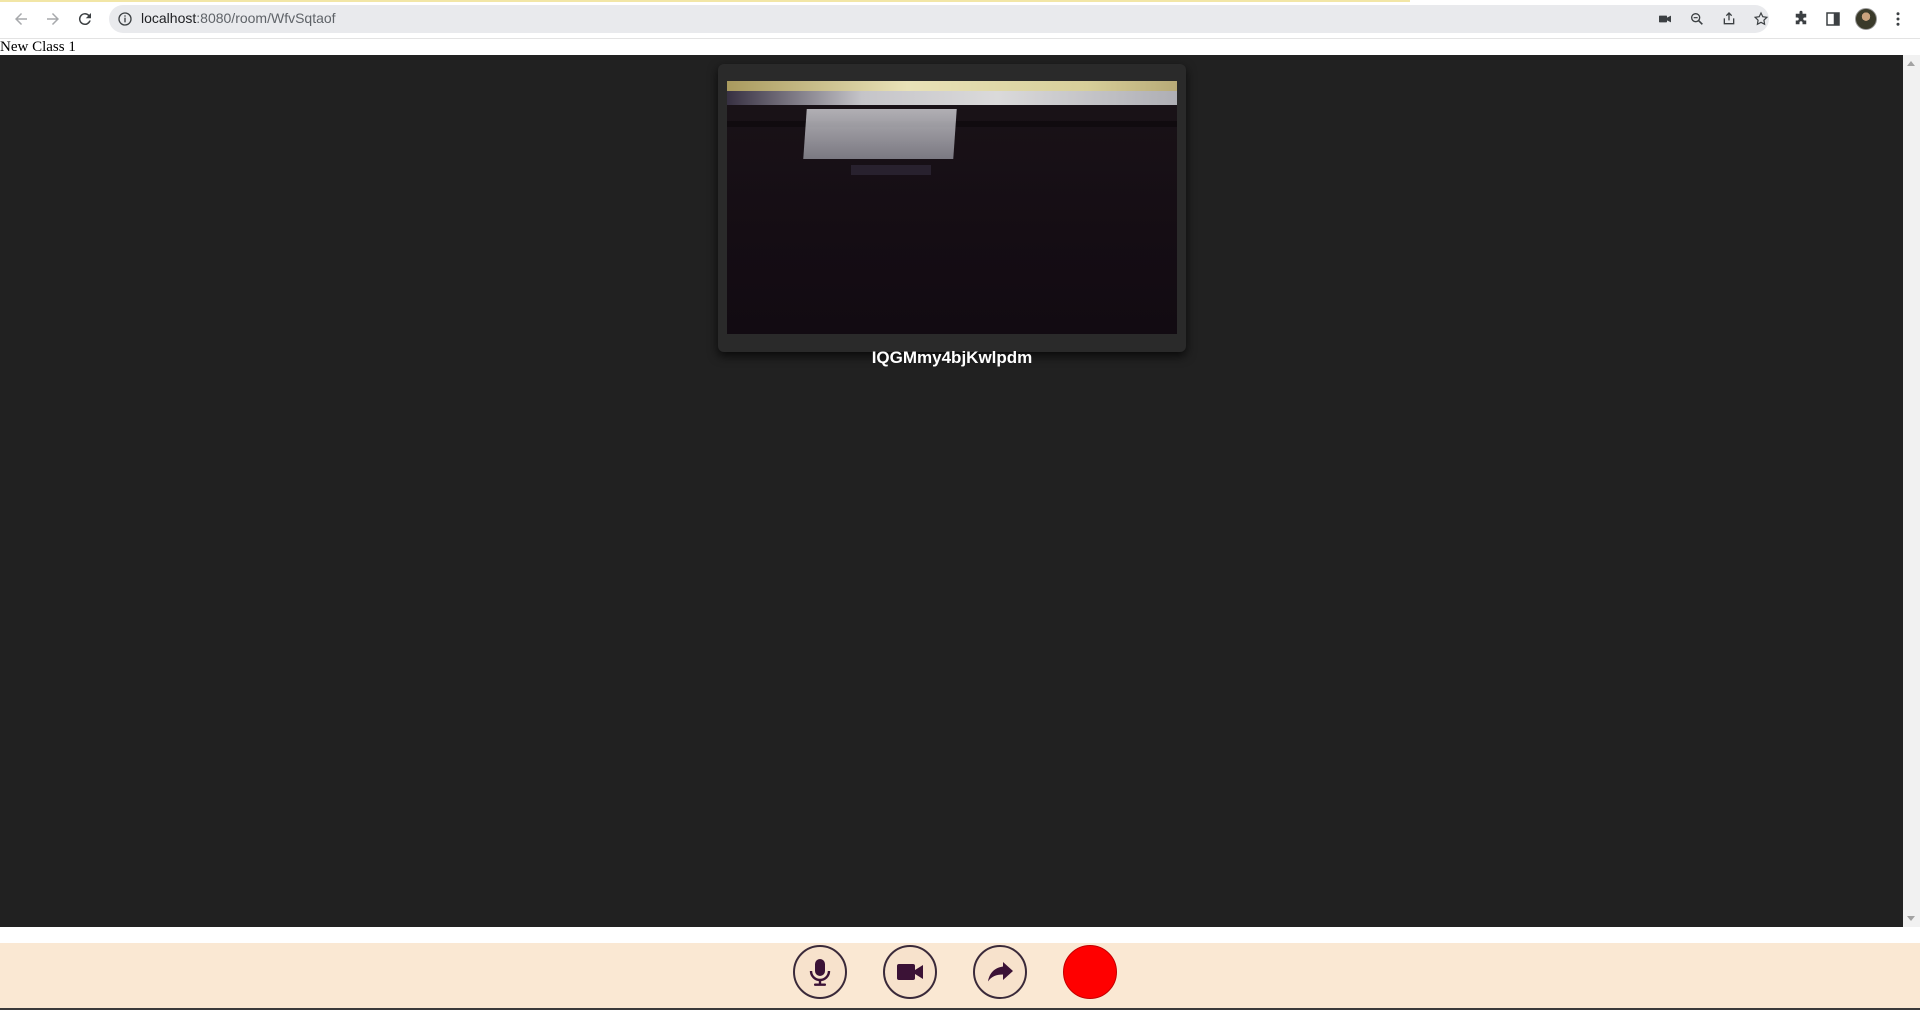 The height and width of the screenshot is (1010, 1920). Describe the element at coordinates (38, 47) in the screenshot. I see `page-title: New Class 1` at that location.